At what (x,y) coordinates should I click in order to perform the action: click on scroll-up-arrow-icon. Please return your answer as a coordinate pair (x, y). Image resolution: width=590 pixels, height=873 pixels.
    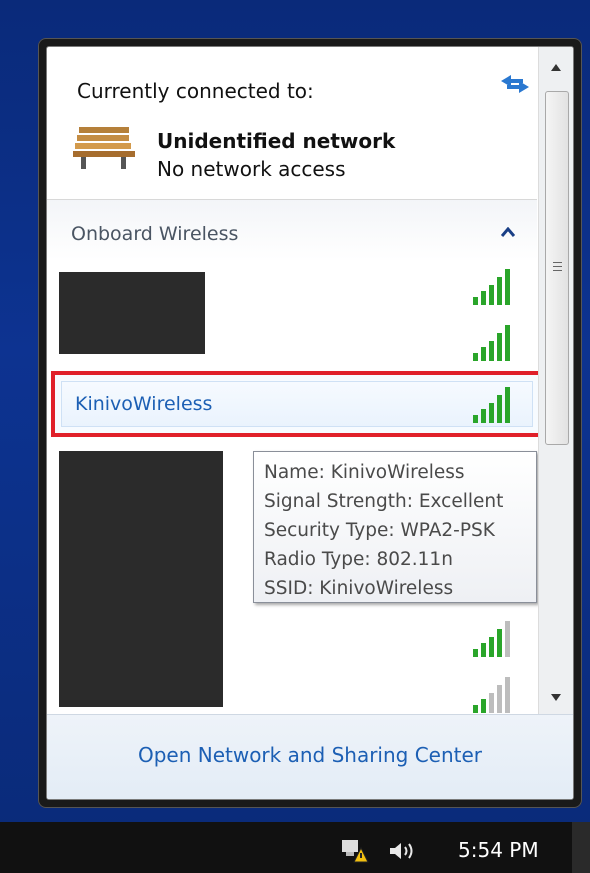
    Looking at the image, I should click on (556, 67).